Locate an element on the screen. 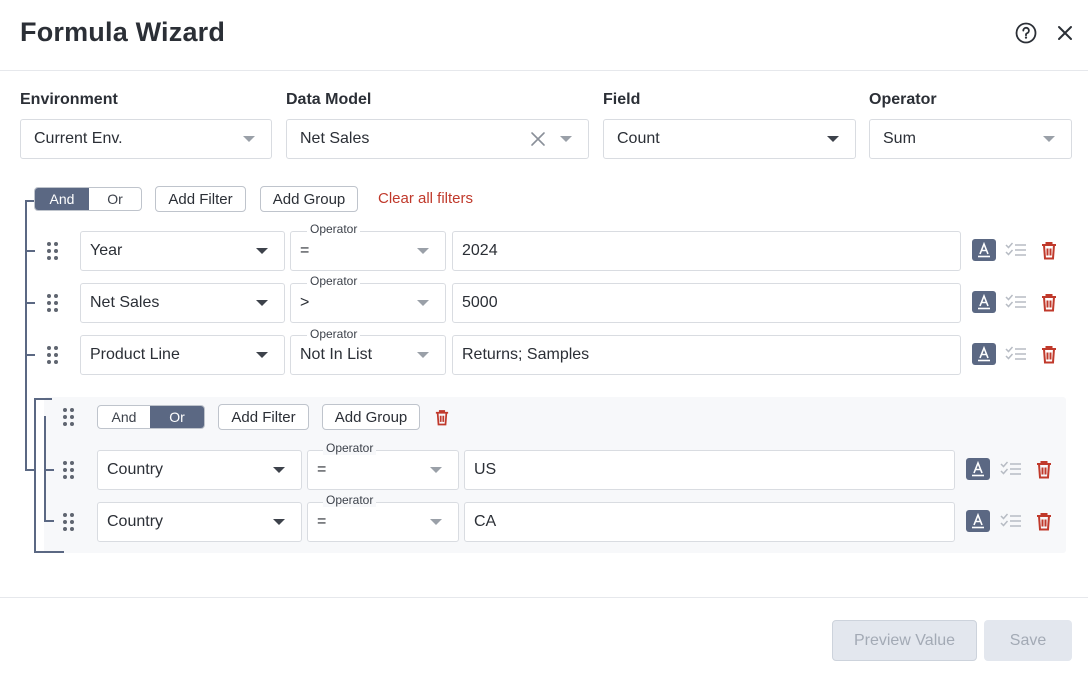 The image size is (1088, 677). root-or-option: Or is located at coordinates (115, 199).